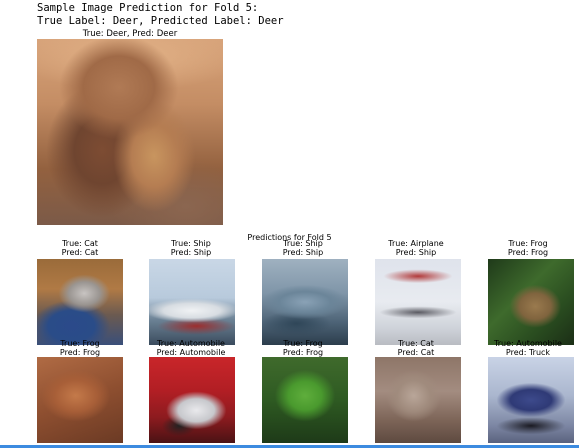  What do you see at coordinates (418, 302) in the screenshot?
I see `tile-4-image` at bounding box center [418, 302].